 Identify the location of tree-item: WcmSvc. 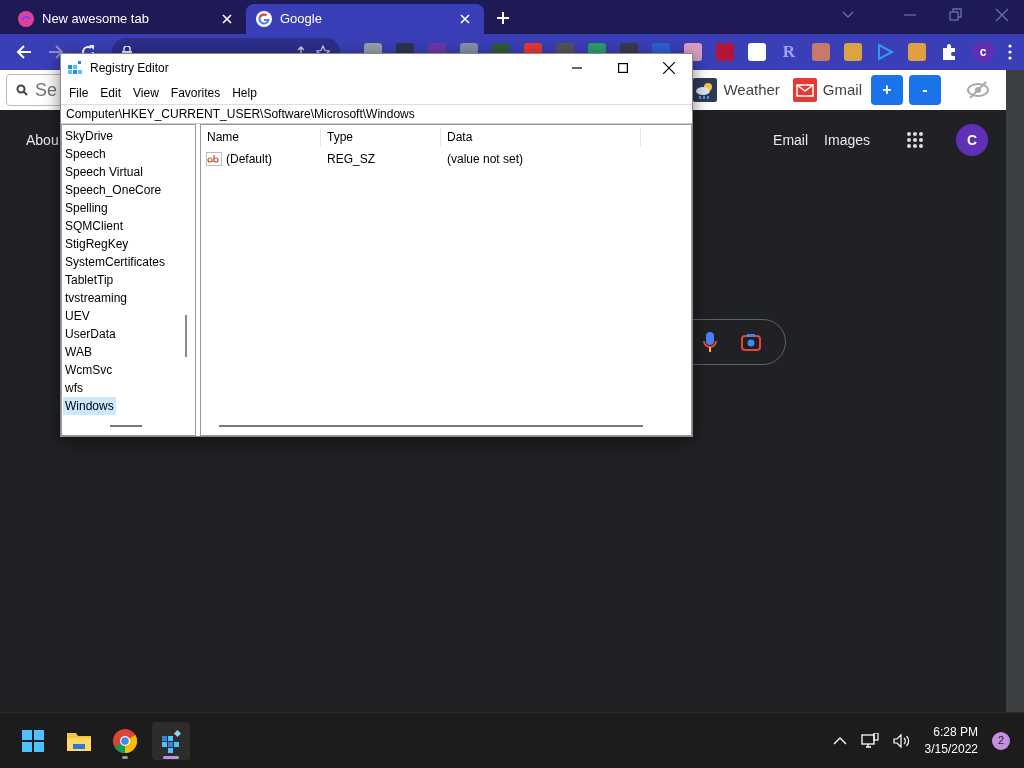
(129, 370).